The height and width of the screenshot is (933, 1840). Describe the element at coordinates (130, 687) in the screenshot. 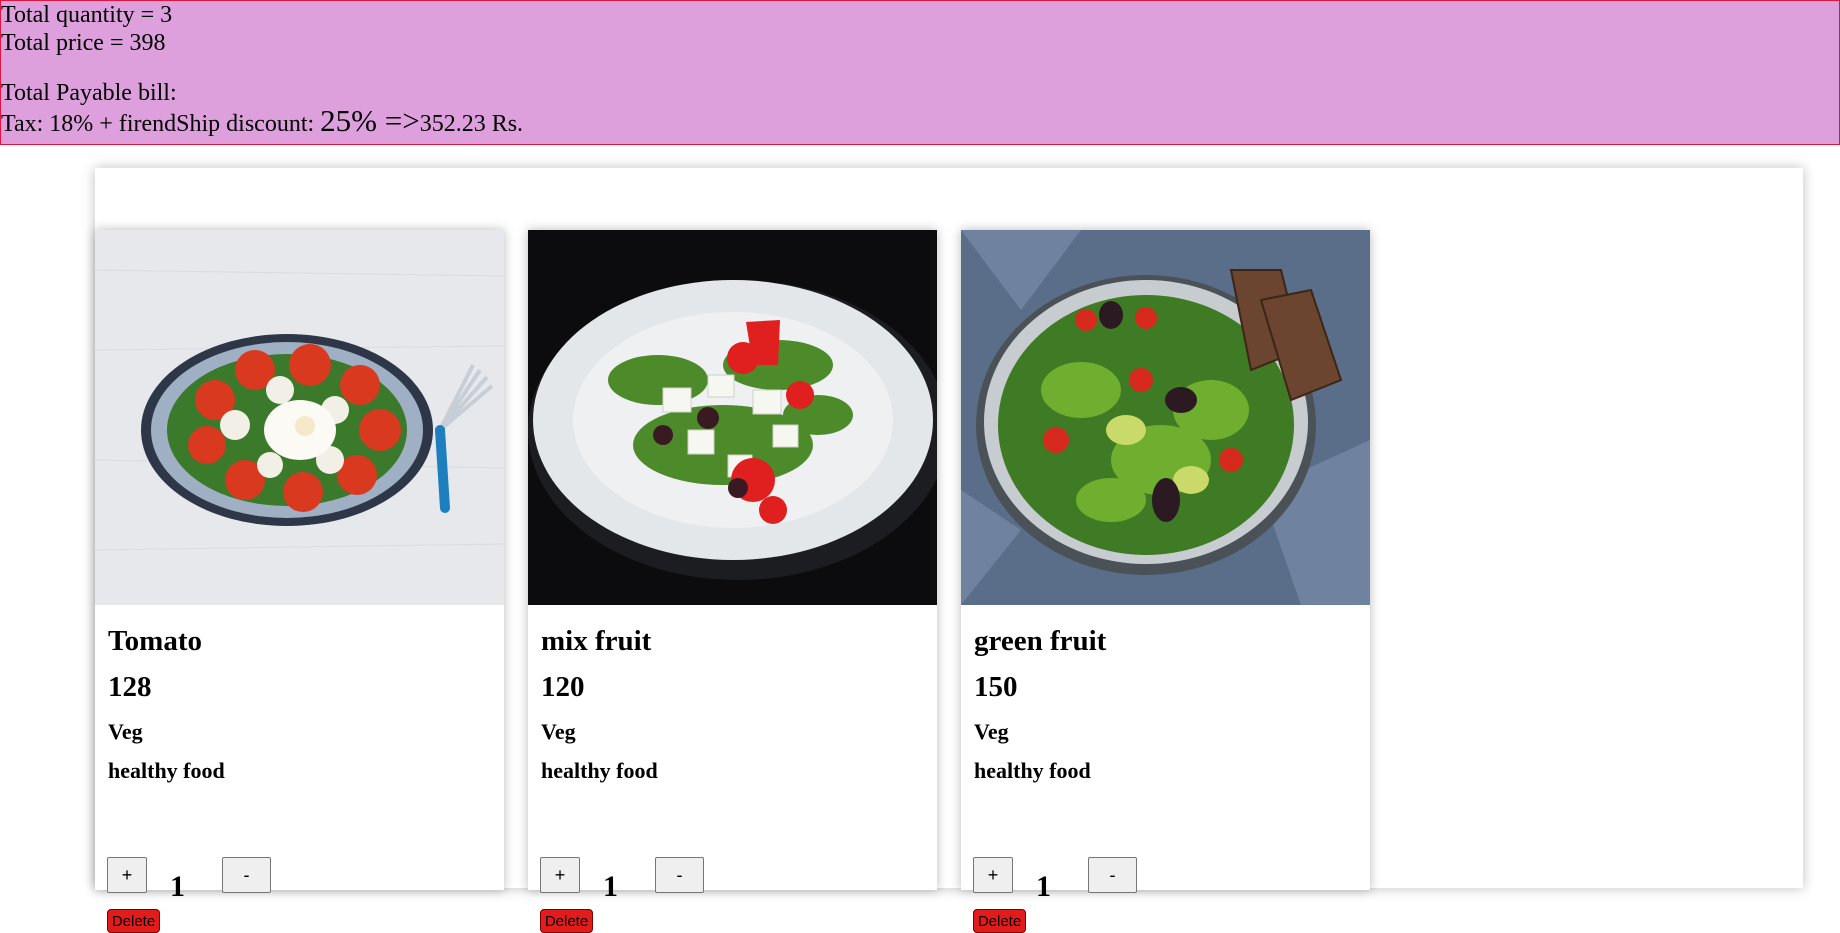

I see `product-price: 128` at that location.